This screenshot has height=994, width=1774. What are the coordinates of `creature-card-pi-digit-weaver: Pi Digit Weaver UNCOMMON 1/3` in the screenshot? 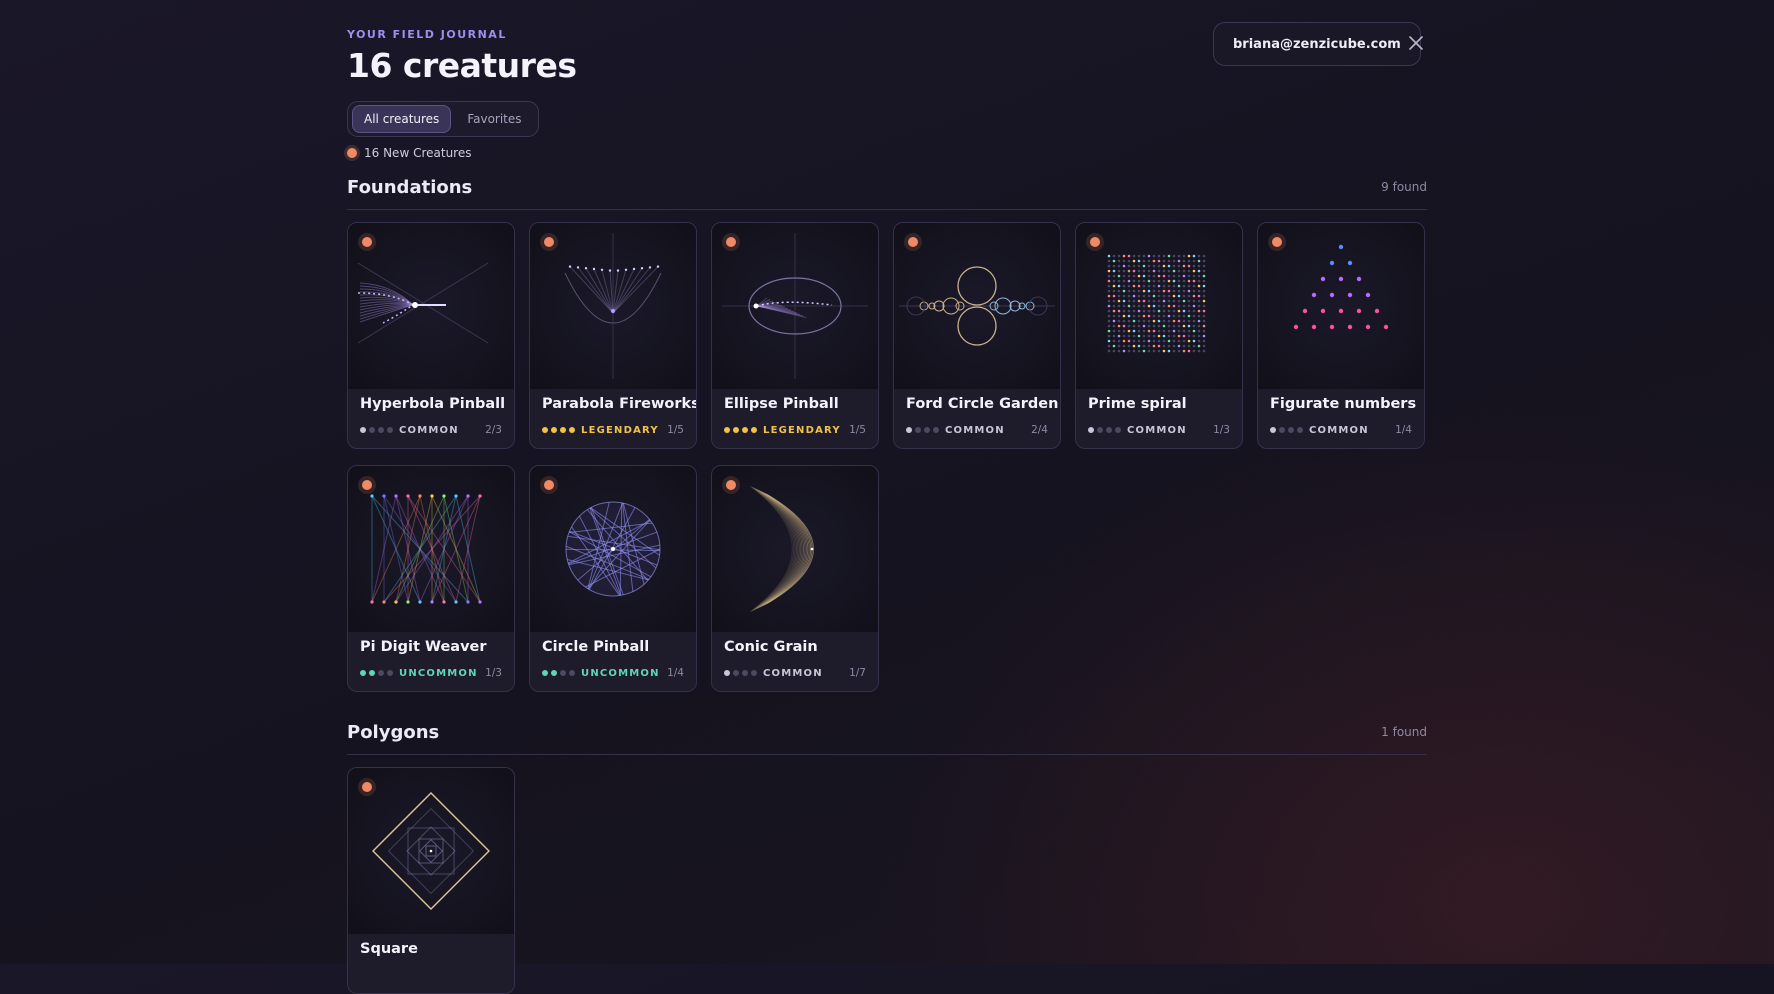 It's located at (431, 578).